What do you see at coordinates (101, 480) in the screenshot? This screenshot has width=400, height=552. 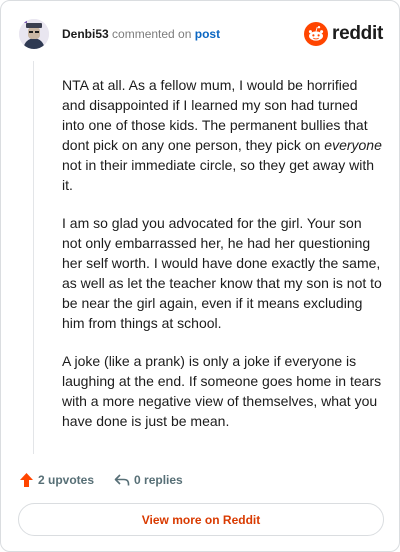 I see `comment-footer: 2 upvotes 0 replies` at bounding box center [101, 480].